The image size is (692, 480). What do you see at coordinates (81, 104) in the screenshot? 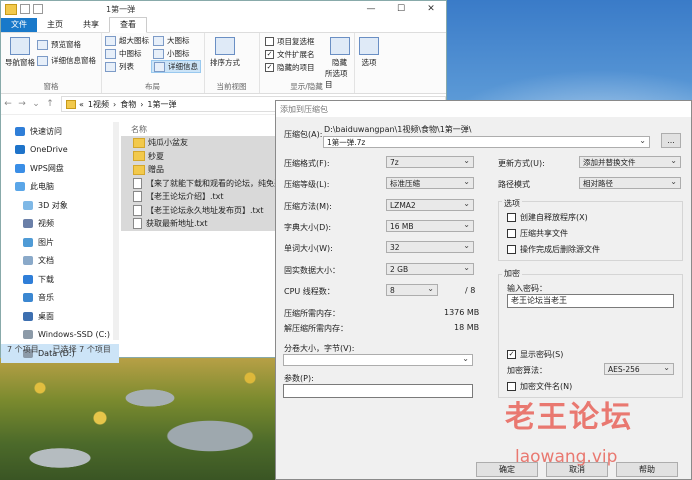
I see `breadcrumb-overflow: «` at bounding box center [81, 104].